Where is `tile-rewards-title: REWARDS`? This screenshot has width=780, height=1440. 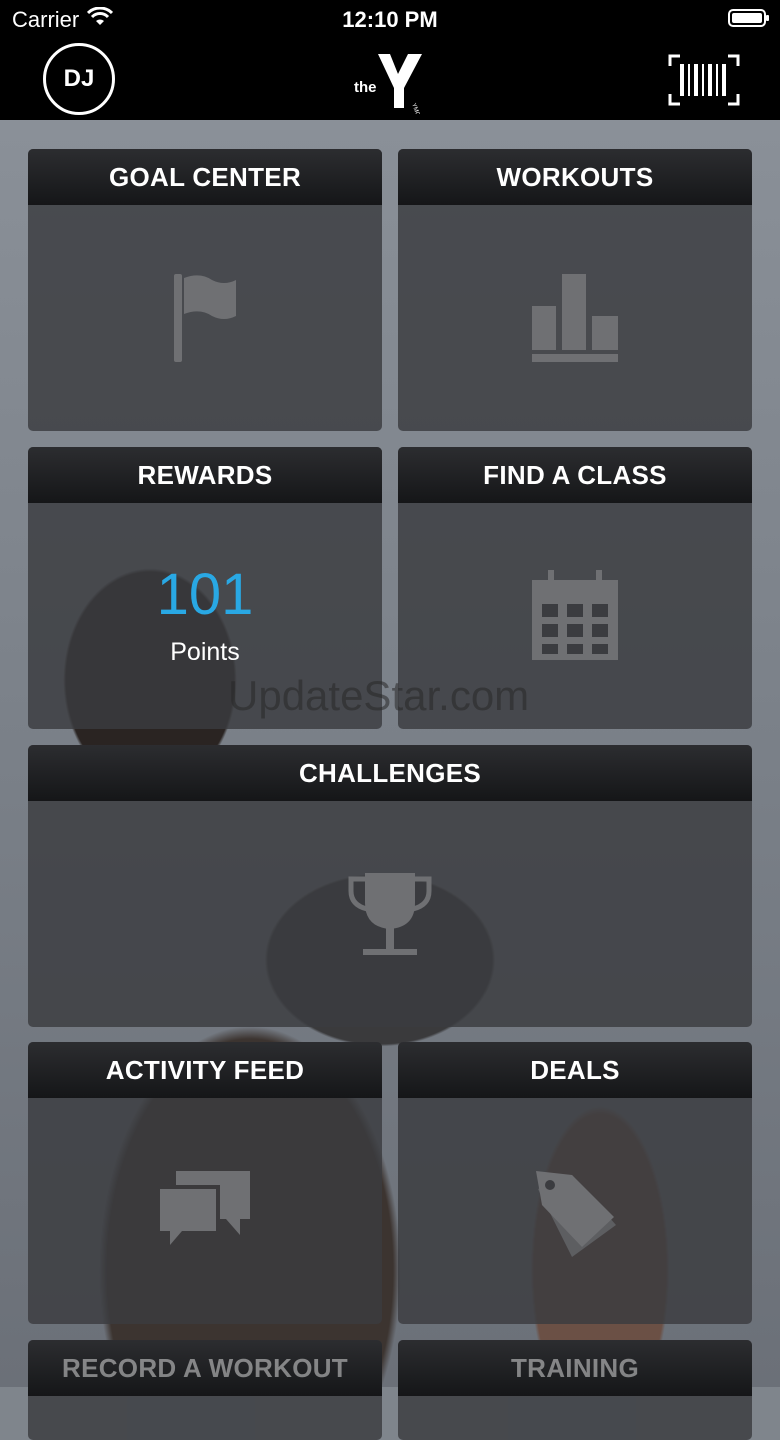
tile-rewards-title: REWARDS is located at coordinates (205, 475).